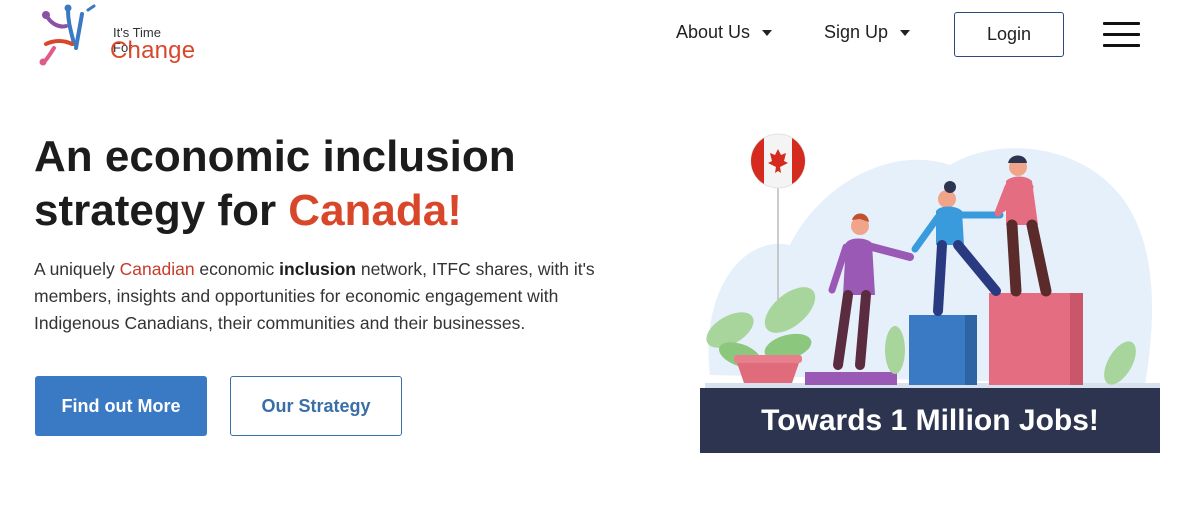 This screenshot has width=1199, height=532. Describe the element at coordinates (237, 269) in the screenshot. I see `desc-part: economic` at that location.